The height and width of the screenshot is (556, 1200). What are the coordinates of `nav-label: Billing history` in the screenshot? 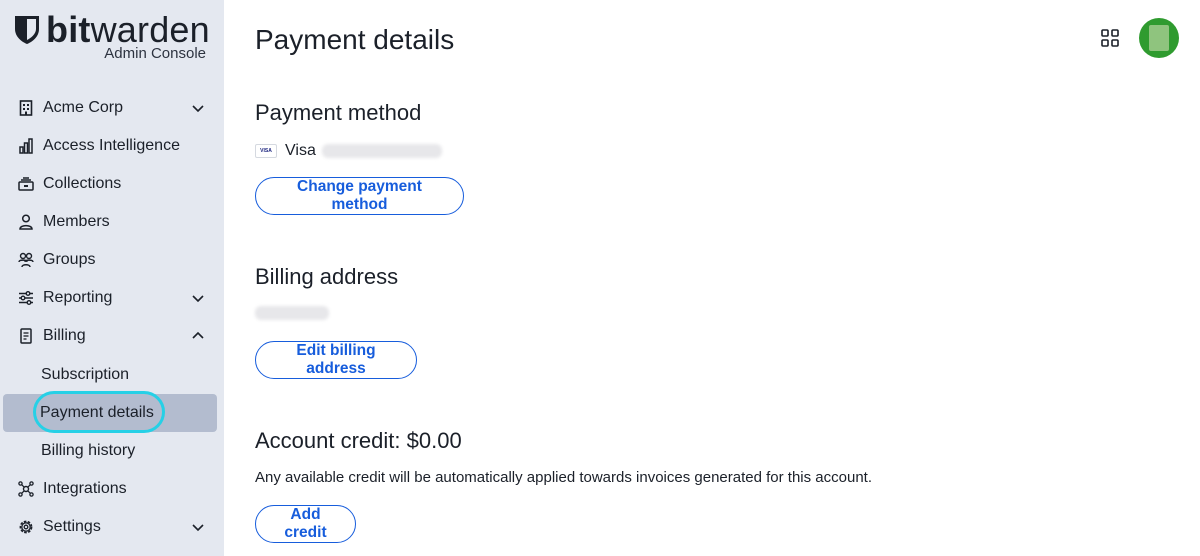 It's located at (88, 450).